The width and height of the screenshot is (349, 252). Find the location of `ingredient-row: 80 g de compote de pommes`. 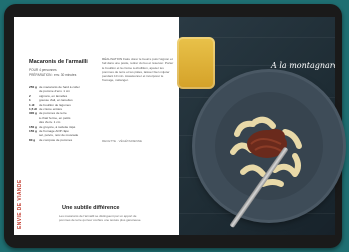

ingredient-row: 80 g de compote de pommes is located at coordinates (64, 140).